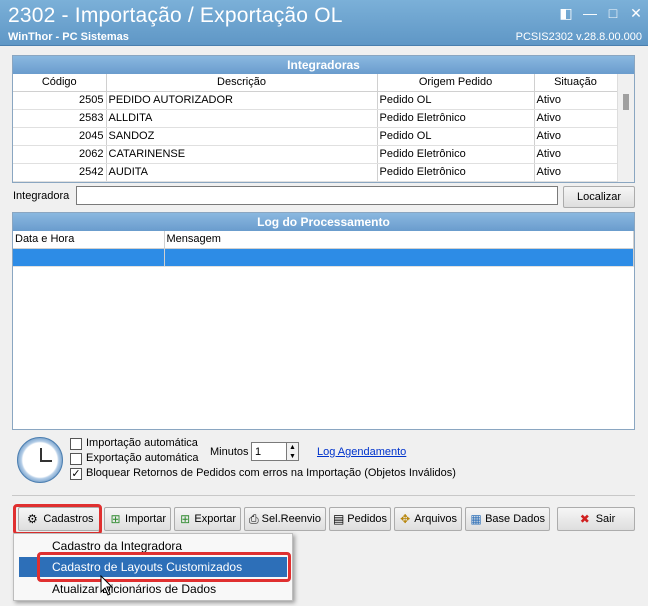 Image resolution: width=648 pixels, height=606 pixels. I want to click on integradoras-header: Integradoras, so click(323, 65).